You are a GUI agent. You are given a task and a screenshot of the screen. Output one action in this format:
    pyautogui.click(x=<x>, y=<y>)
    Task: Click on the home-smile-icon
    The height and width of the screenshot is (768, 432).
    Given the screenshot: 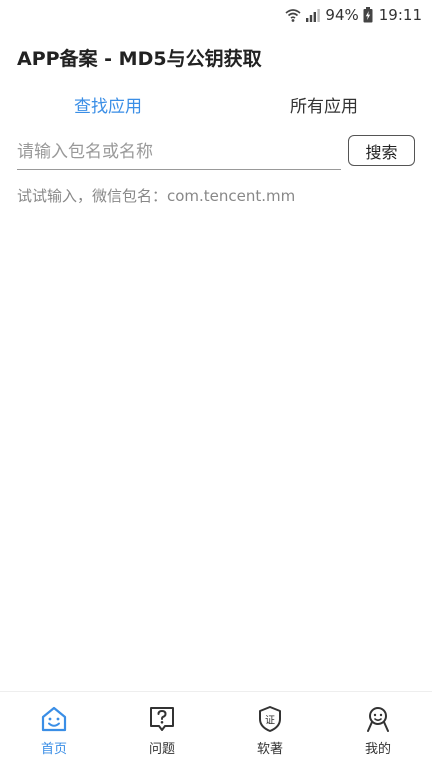 What is the action you would take?
    pyautogui.click(x=54, y=719)
    